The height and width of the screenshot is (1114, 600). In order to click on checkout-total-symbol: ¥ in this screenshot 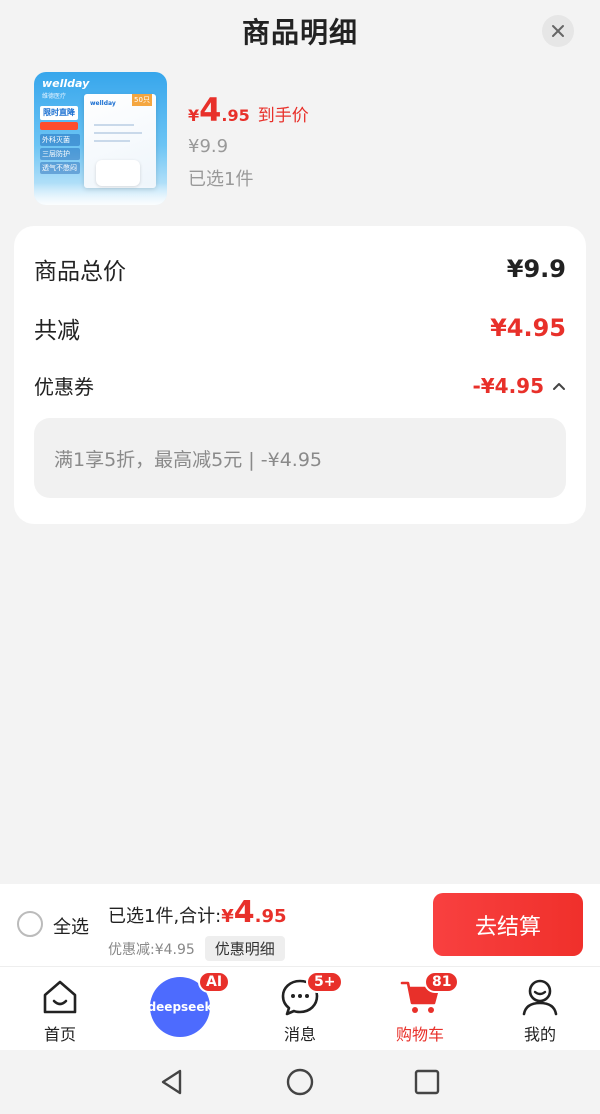, I will do `click(227, 916)`.